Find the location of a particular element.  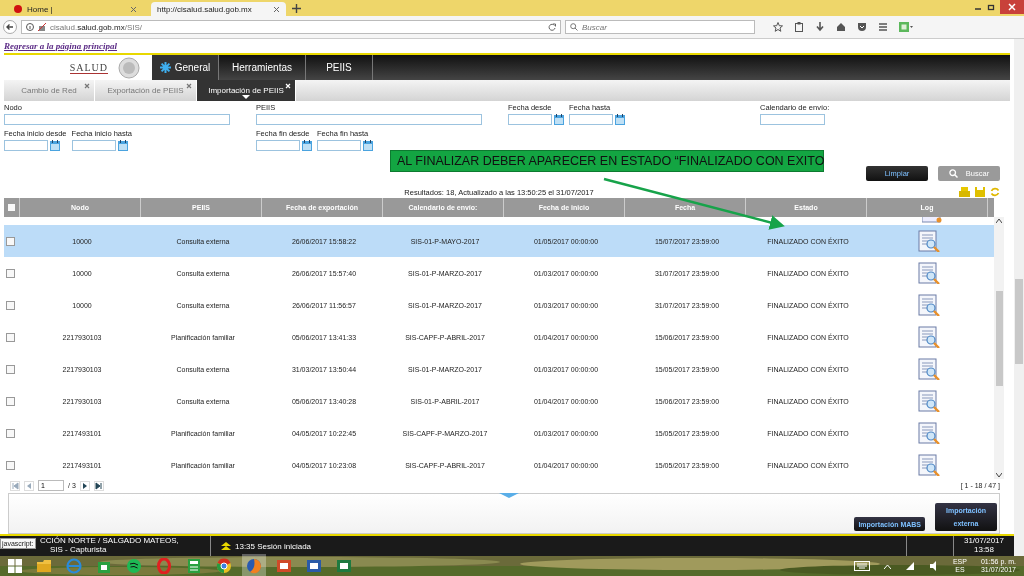

session-text: 13:35 Sesión iniciada is located at coordinates (273, 546).